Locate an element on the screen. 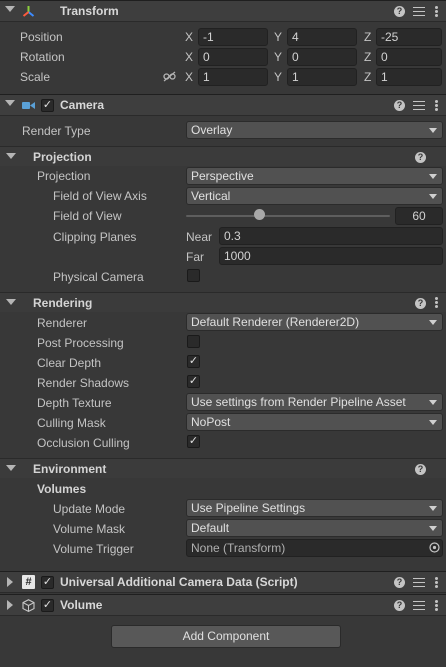  environment-section-header: Environment ? is located at coordinates (223, 468).